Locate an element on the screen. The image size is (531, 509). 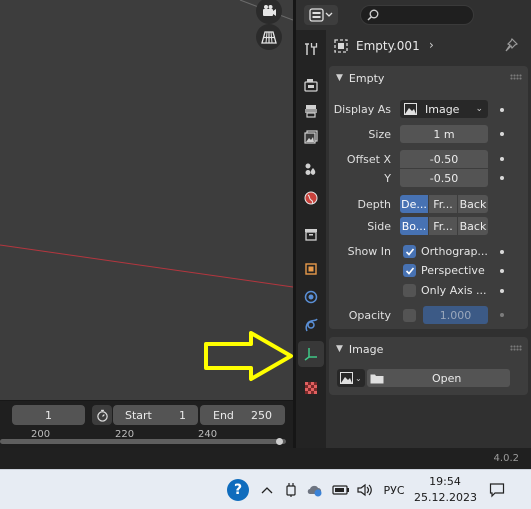
tray-volume-icon is located at coordinates (365, 490).